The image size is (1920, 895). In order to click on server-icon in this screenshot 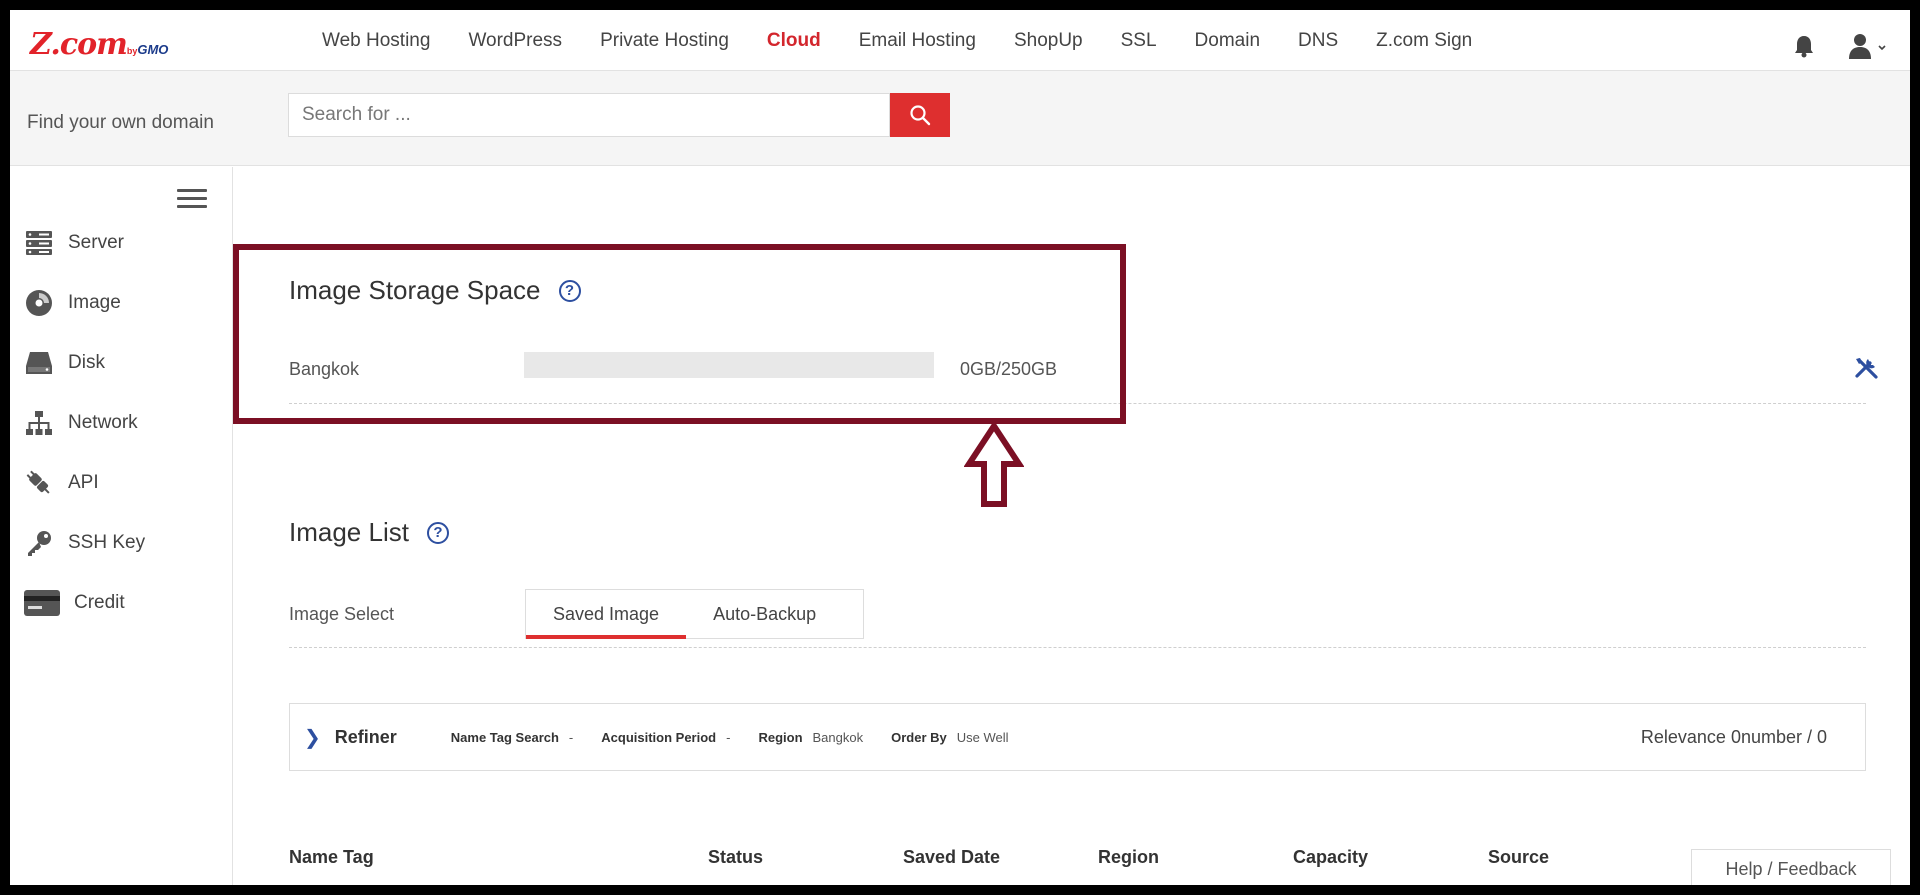, I will do `click(39, 243)`.